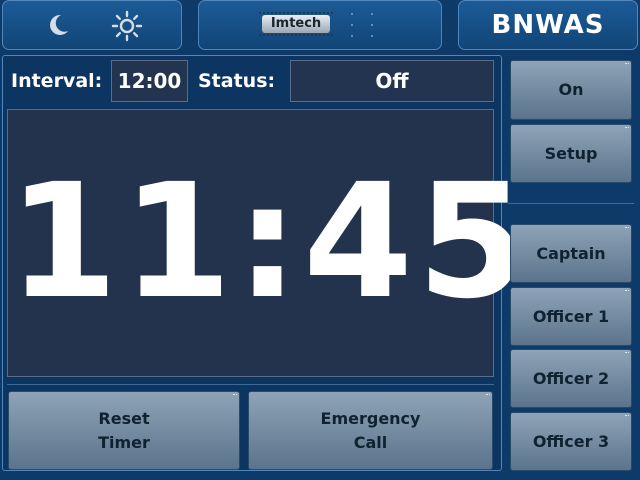 This screenshot has height=480, width=640. I want to click on app-title: BNWAS, so click(548, 25).